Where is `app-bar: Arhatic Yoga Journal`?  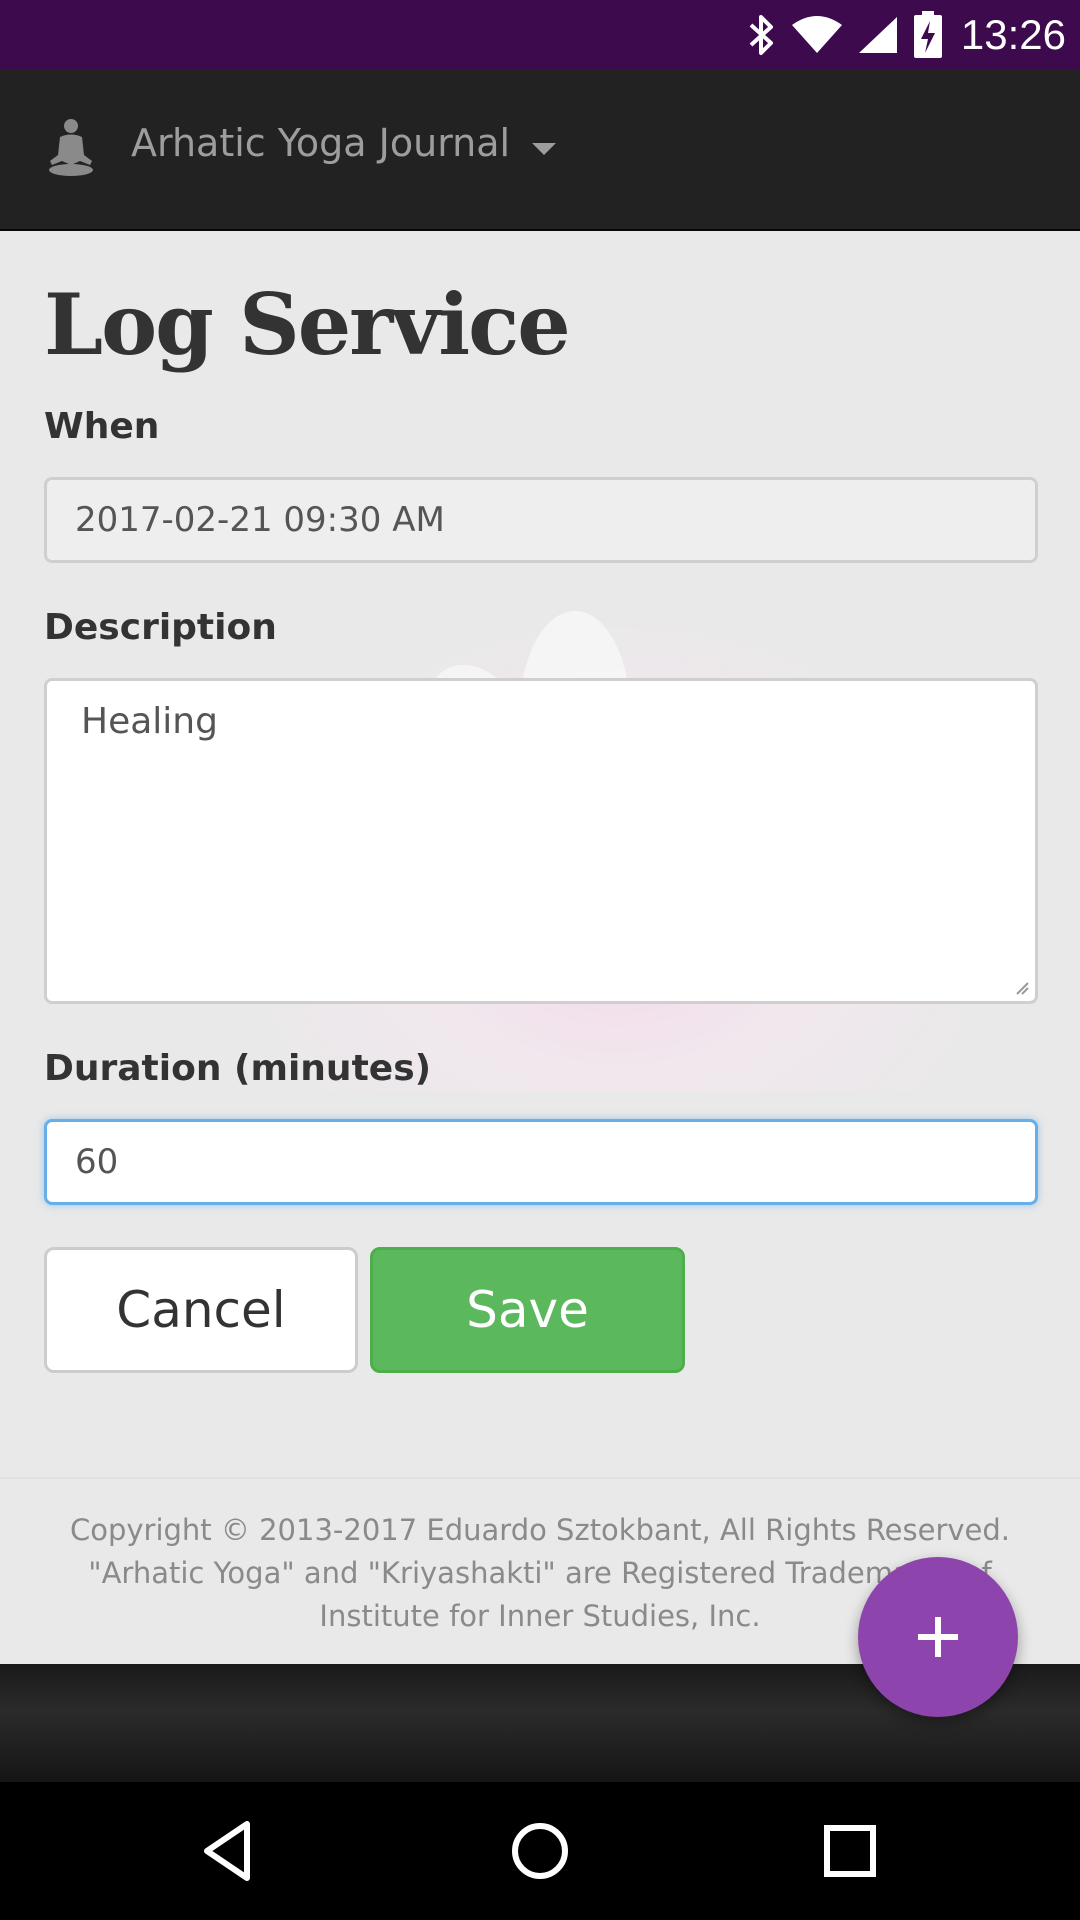
app-bar: Arhatic Yoga Journal is located at coordinates (540, 150).